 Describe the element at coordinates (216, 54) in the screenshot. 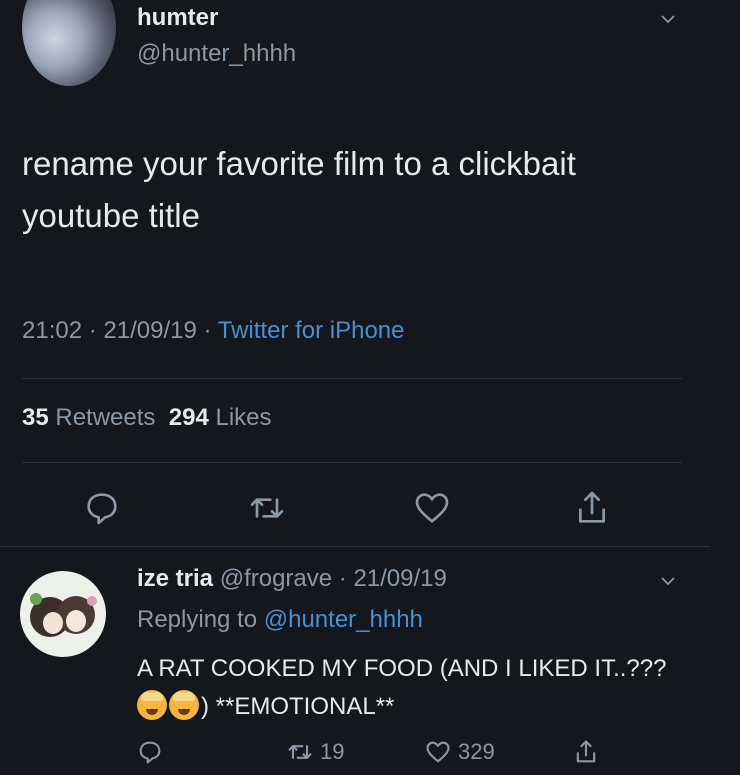

I see `user-handle: @hunter_hhhh` at that location.